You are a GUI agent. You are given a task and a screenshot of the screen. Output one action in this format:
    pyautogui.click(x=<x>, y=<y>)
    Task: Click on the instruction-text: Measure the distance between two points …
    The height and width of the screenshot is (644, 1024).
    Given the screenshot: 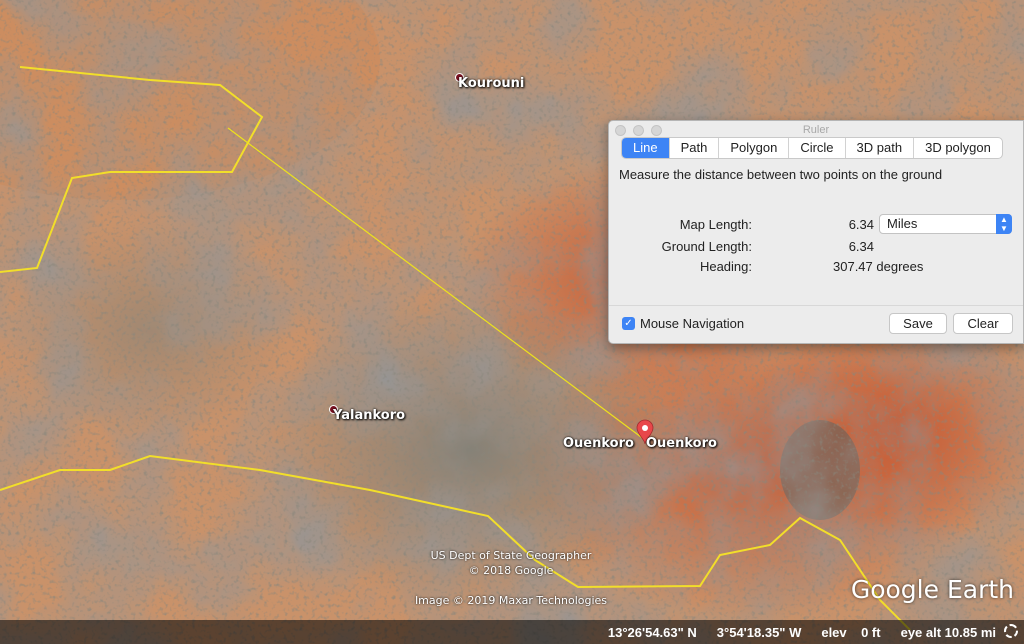 What is the action you would take?
    pyautogui.click(x=781, y=174)
    